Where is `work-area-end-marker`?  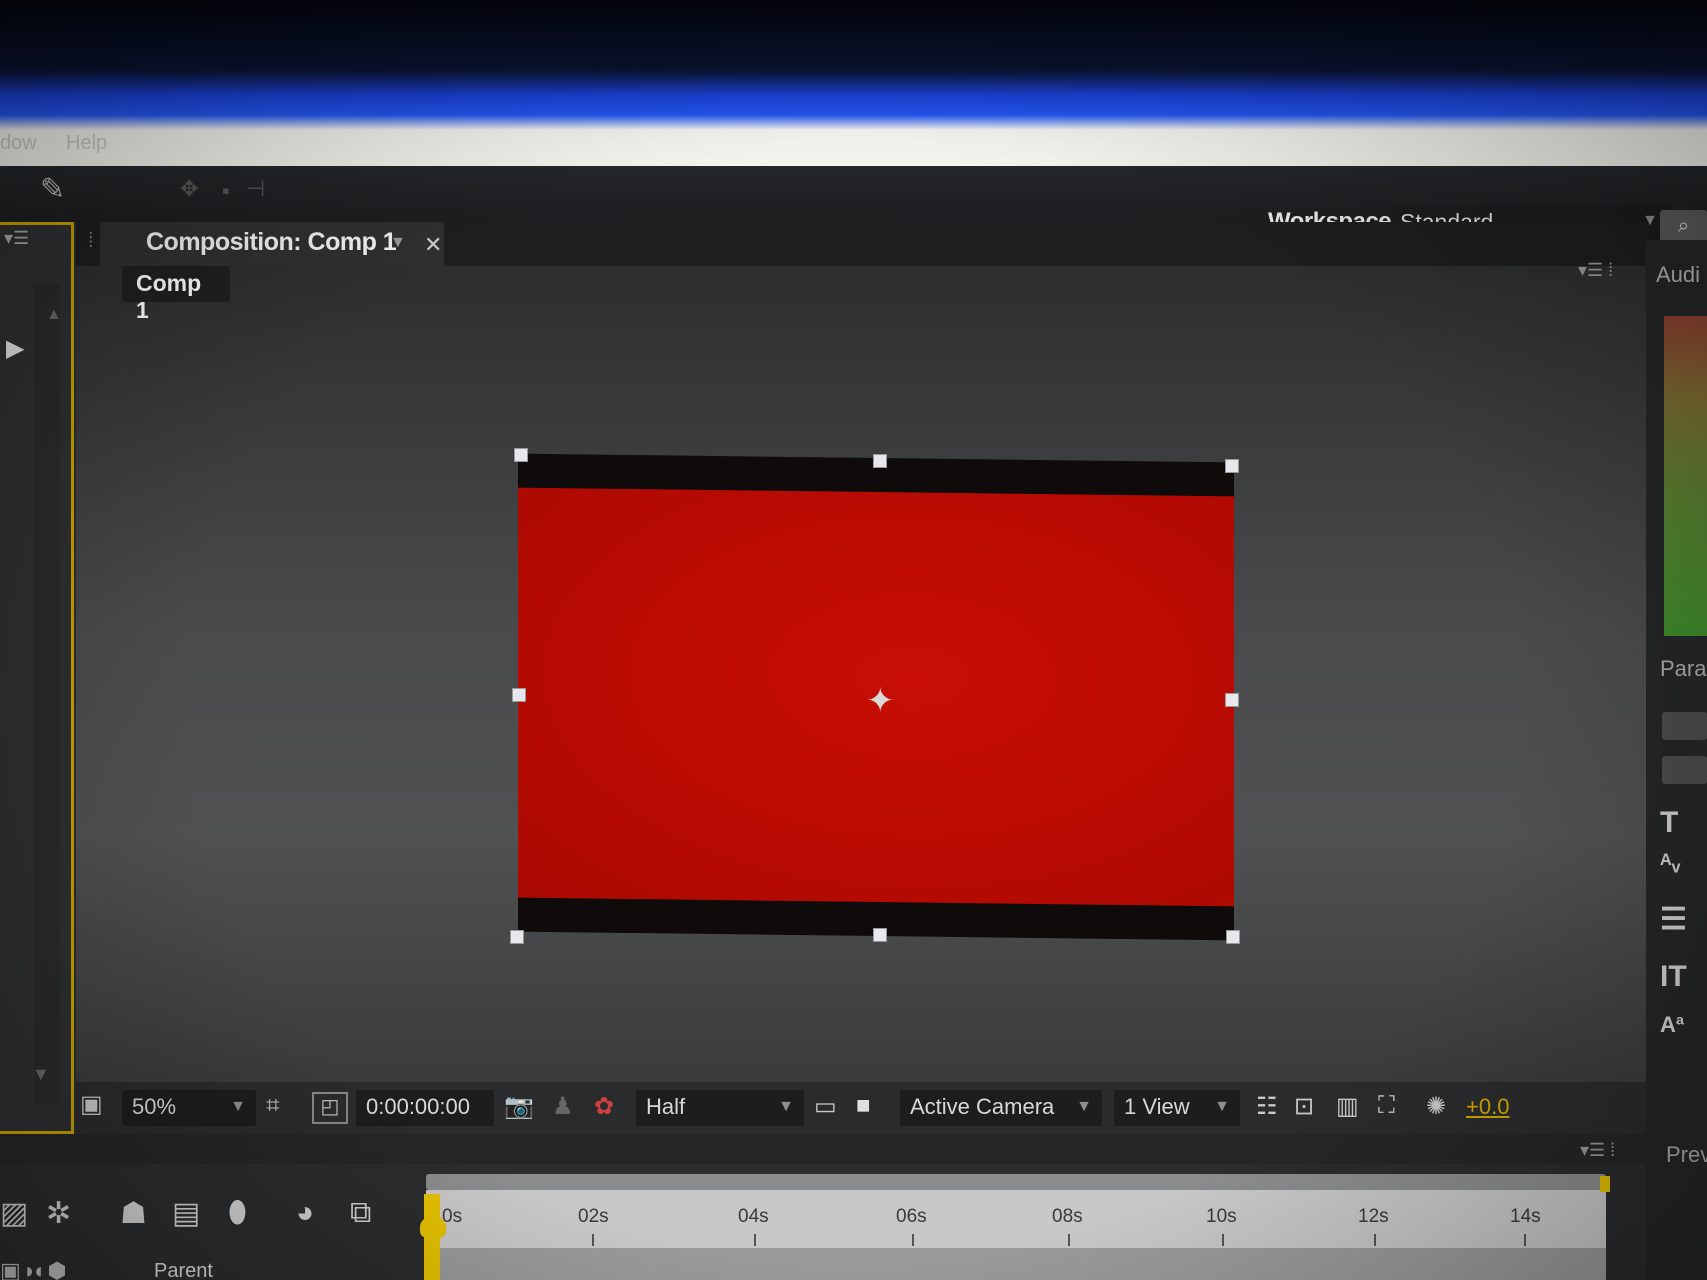
work-area-end-marker is located at coordinates (1605, 1184).